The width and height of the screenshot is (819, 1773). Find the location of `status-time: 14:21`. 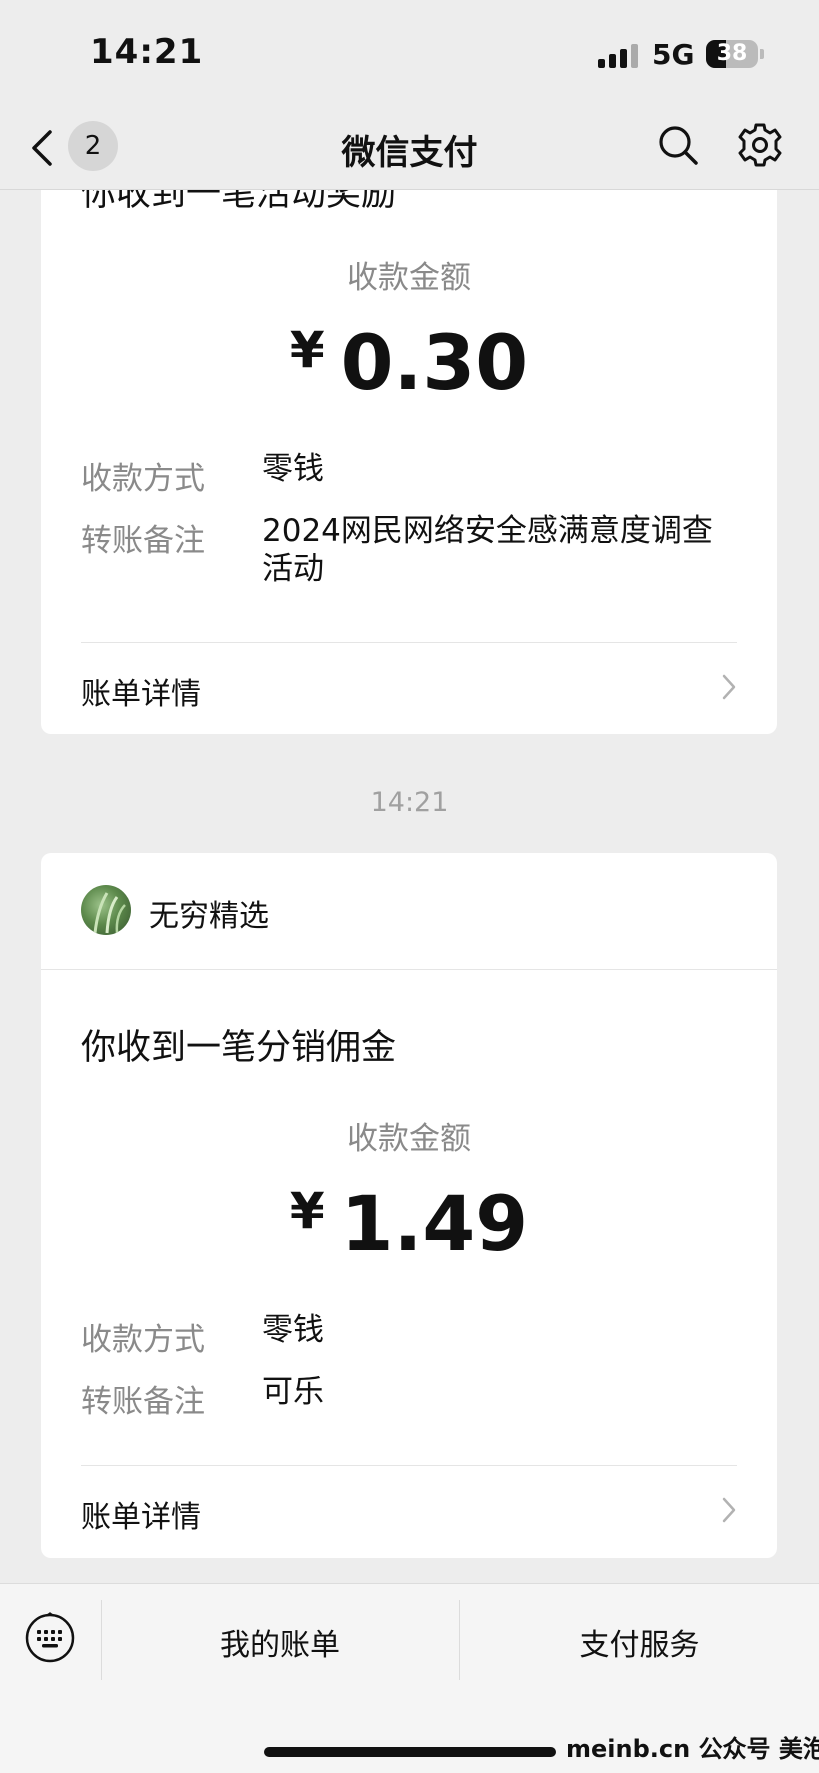

status-time: 14:21 is located at coordinates (147, 52).